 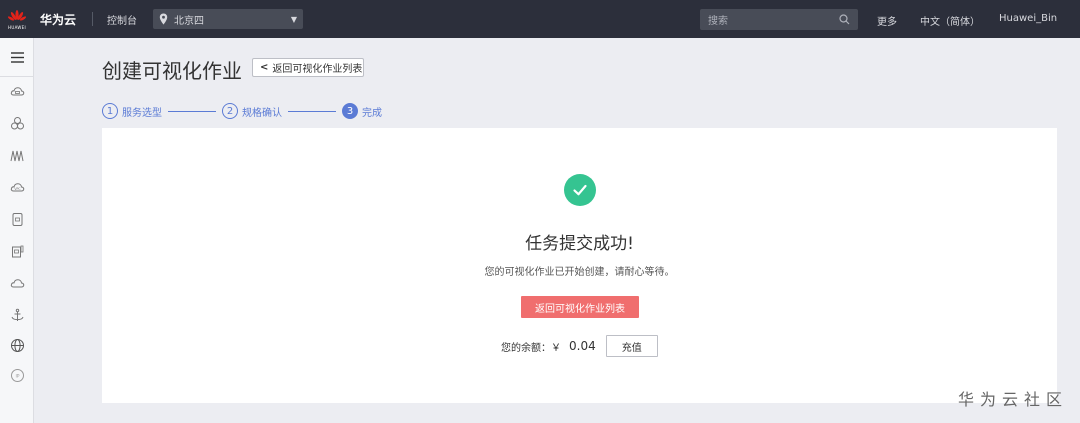 What do you see at coordinates (17, 91) in the screenshot?
I see `cloud-server-icon` at bounding box center [17, 91].